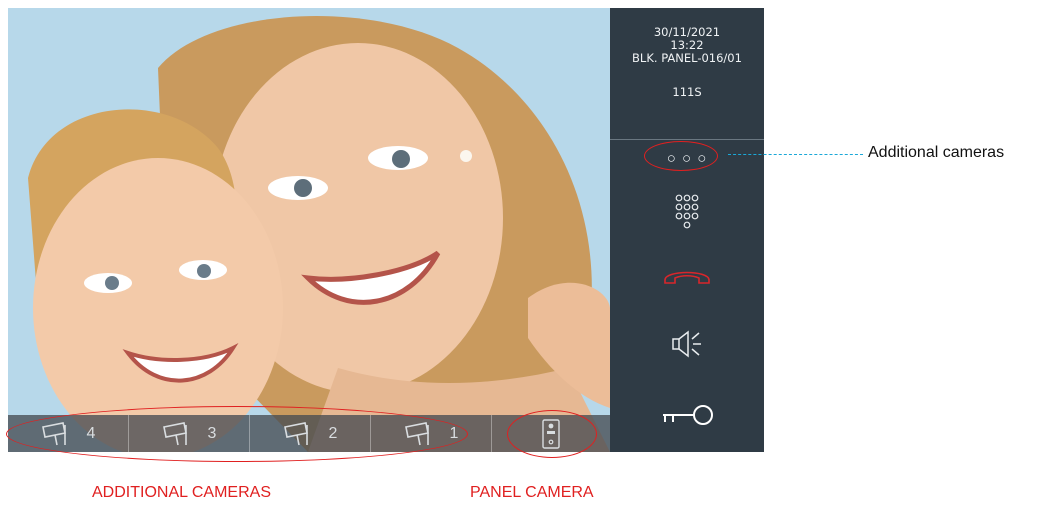  I want to click on annotation-leader-line, so click(795, 154).